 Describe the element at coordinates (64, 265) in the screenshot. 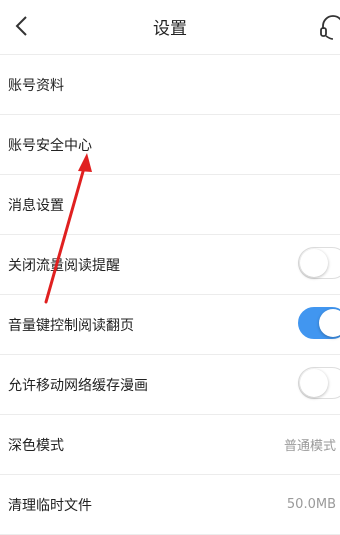

I see `row-label: 关闭流量阅读提醒` at that location.